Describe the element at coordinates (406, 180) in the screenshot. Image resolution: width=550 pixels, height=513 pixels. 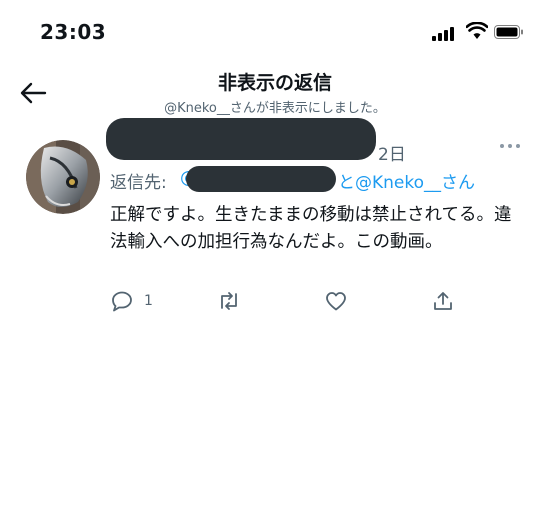
I see `reply-mention: と@Kneko__さん` at that location.